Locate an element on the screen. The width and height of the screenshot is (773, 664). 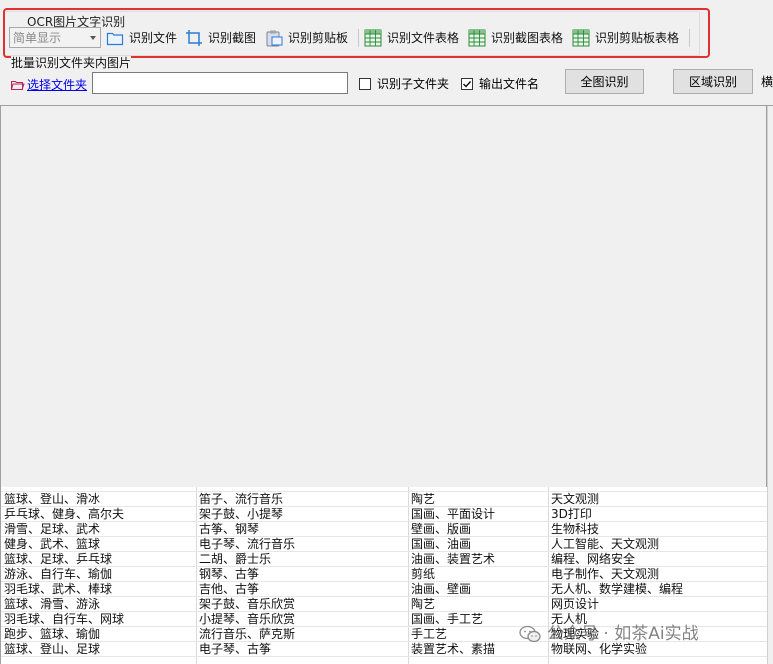
folder-icon is located at coordinates (115, 39).